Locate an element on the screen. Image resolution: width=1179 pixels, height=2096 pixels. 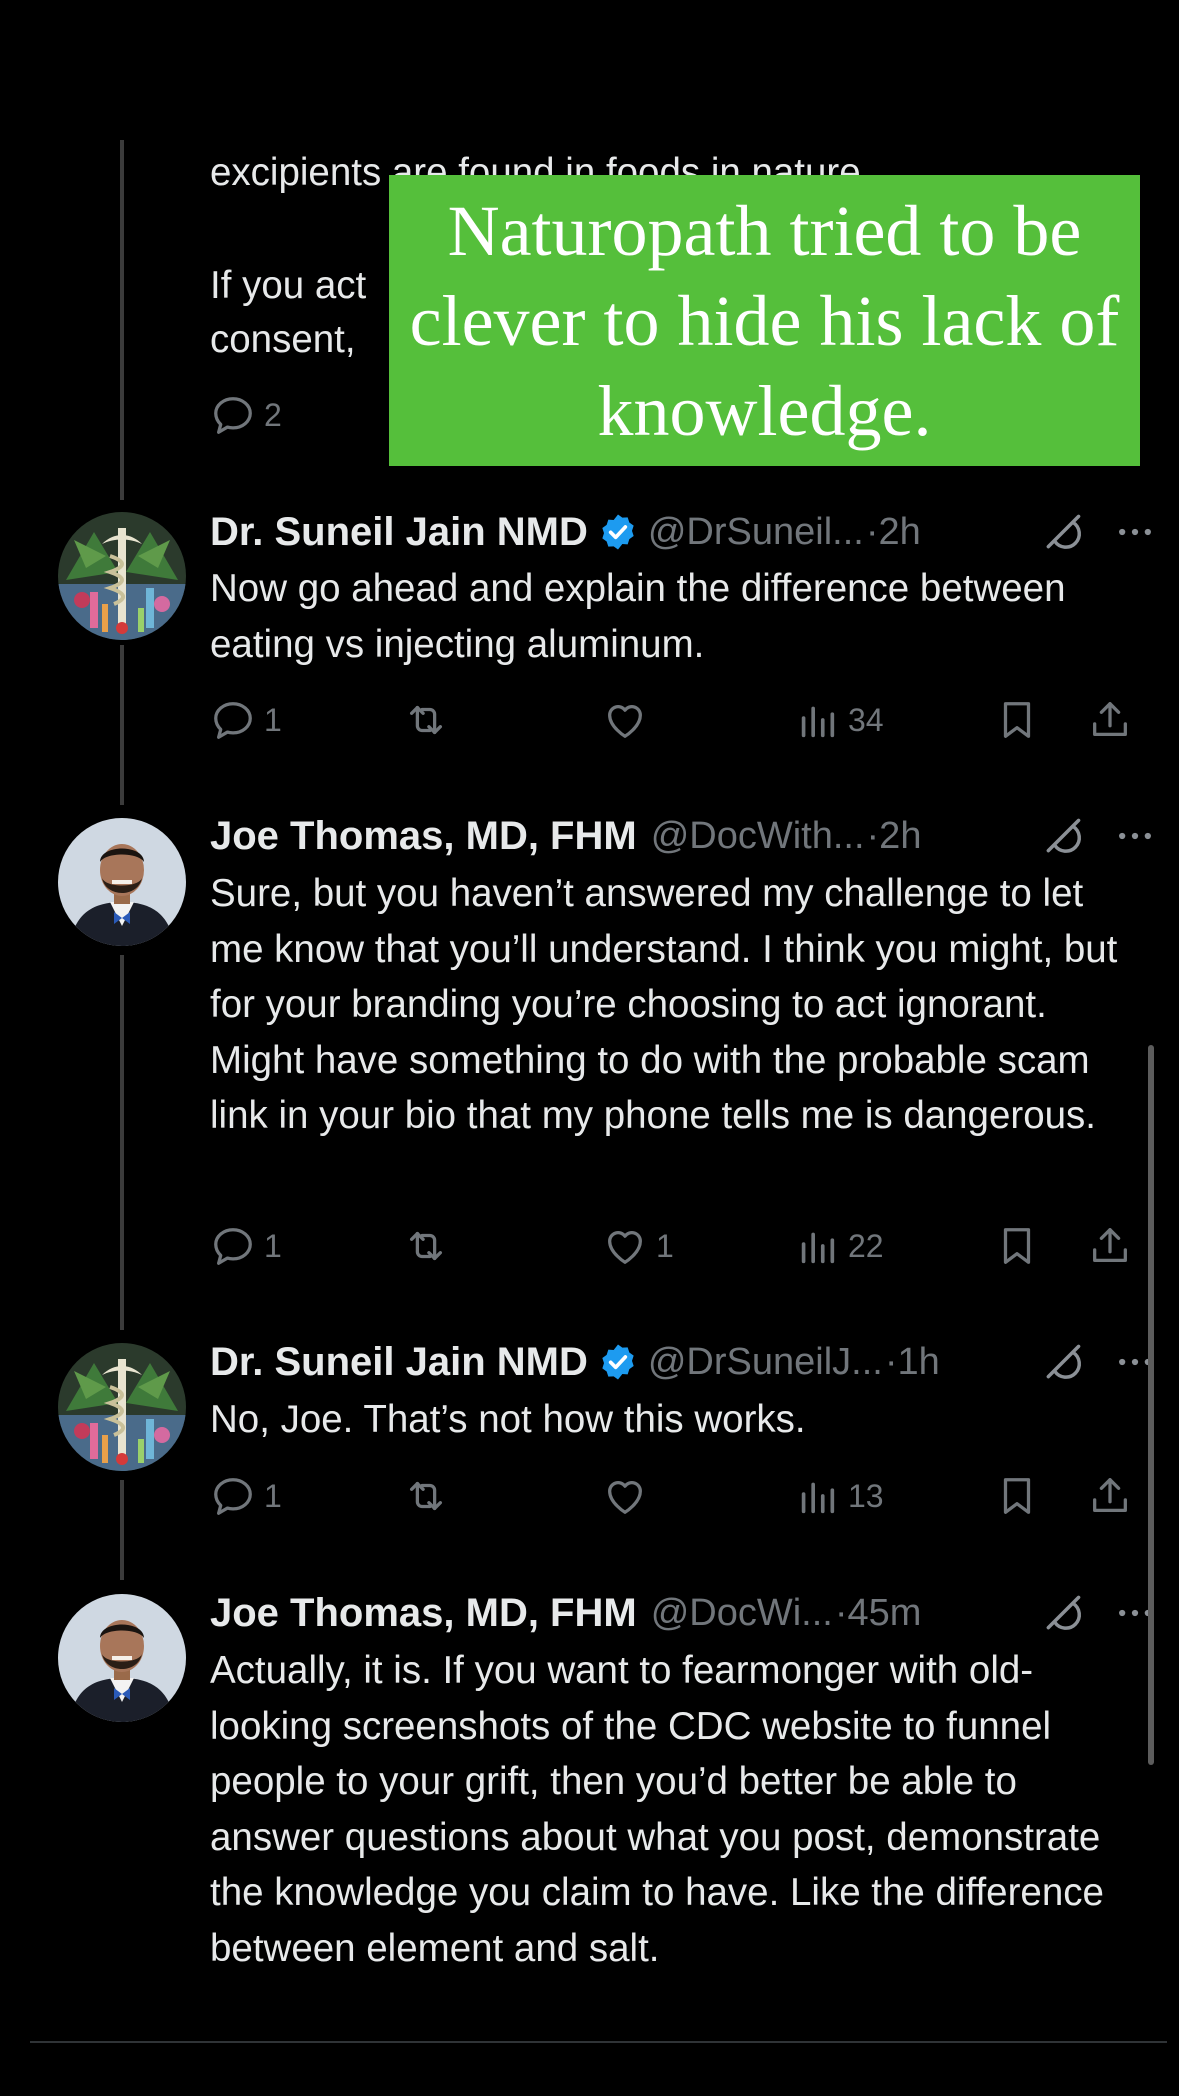
reply-count: 2 is located at coordinates (273, 414).